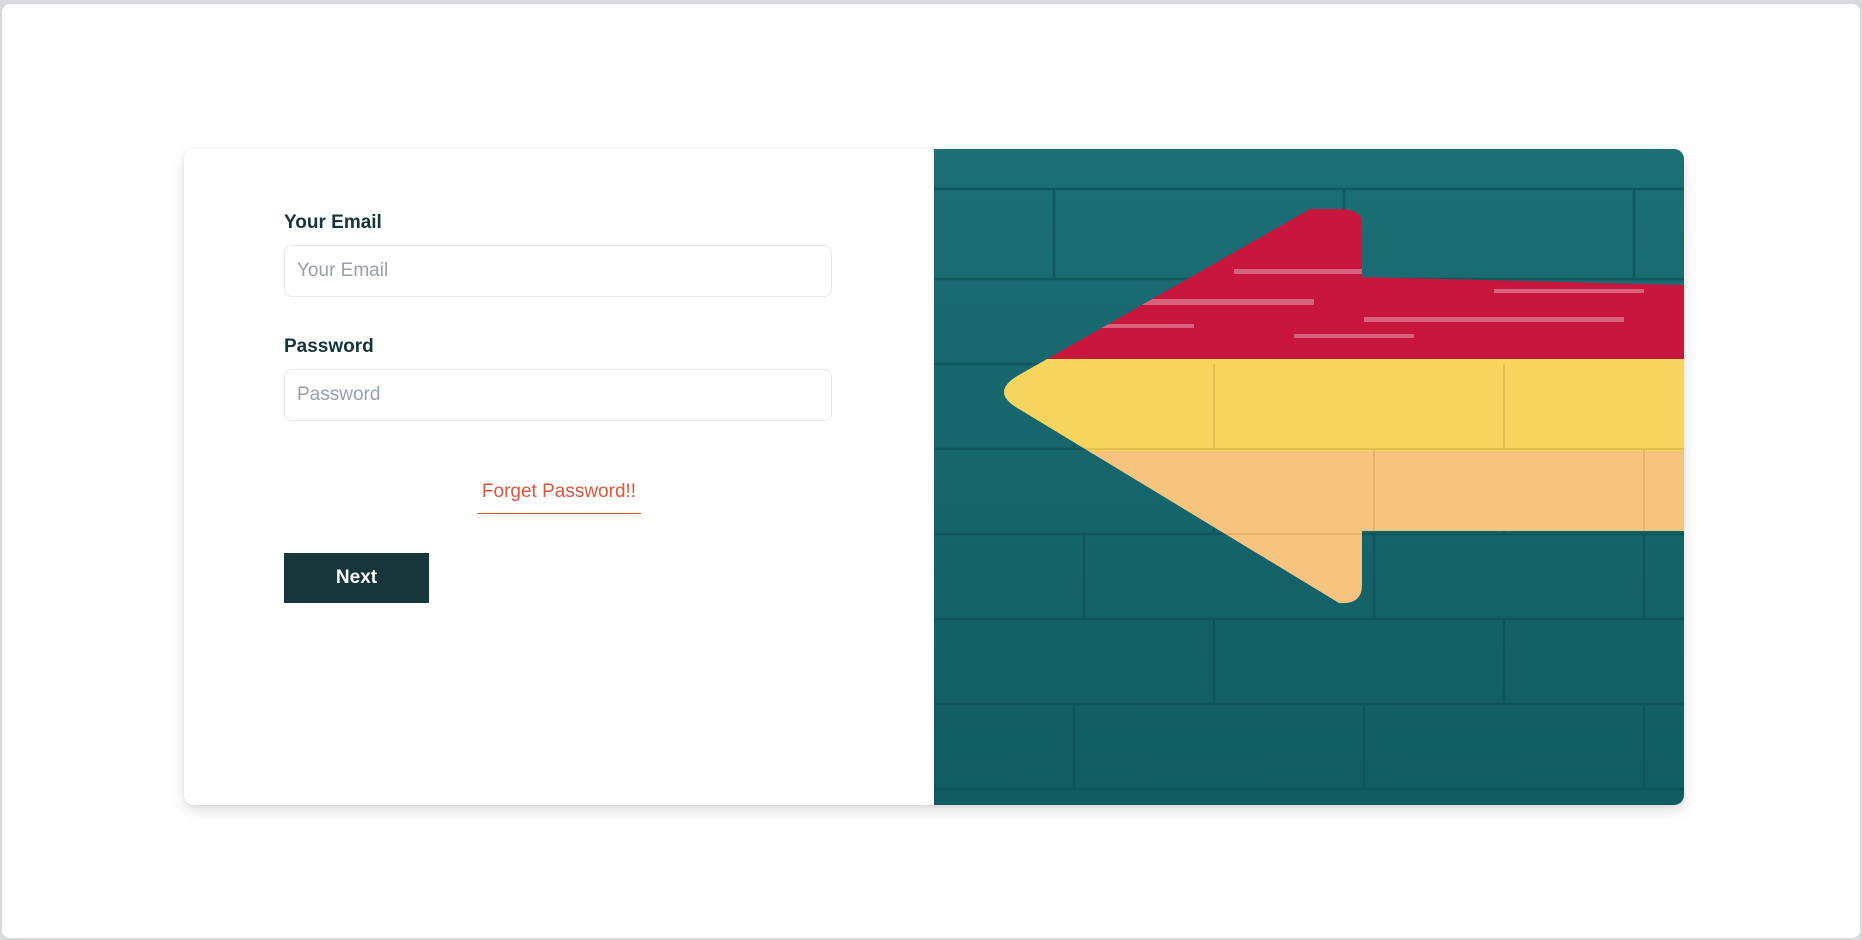 The width and height of the screenshot is (1862, 940). I want to click on email-input, so click(558, 271).